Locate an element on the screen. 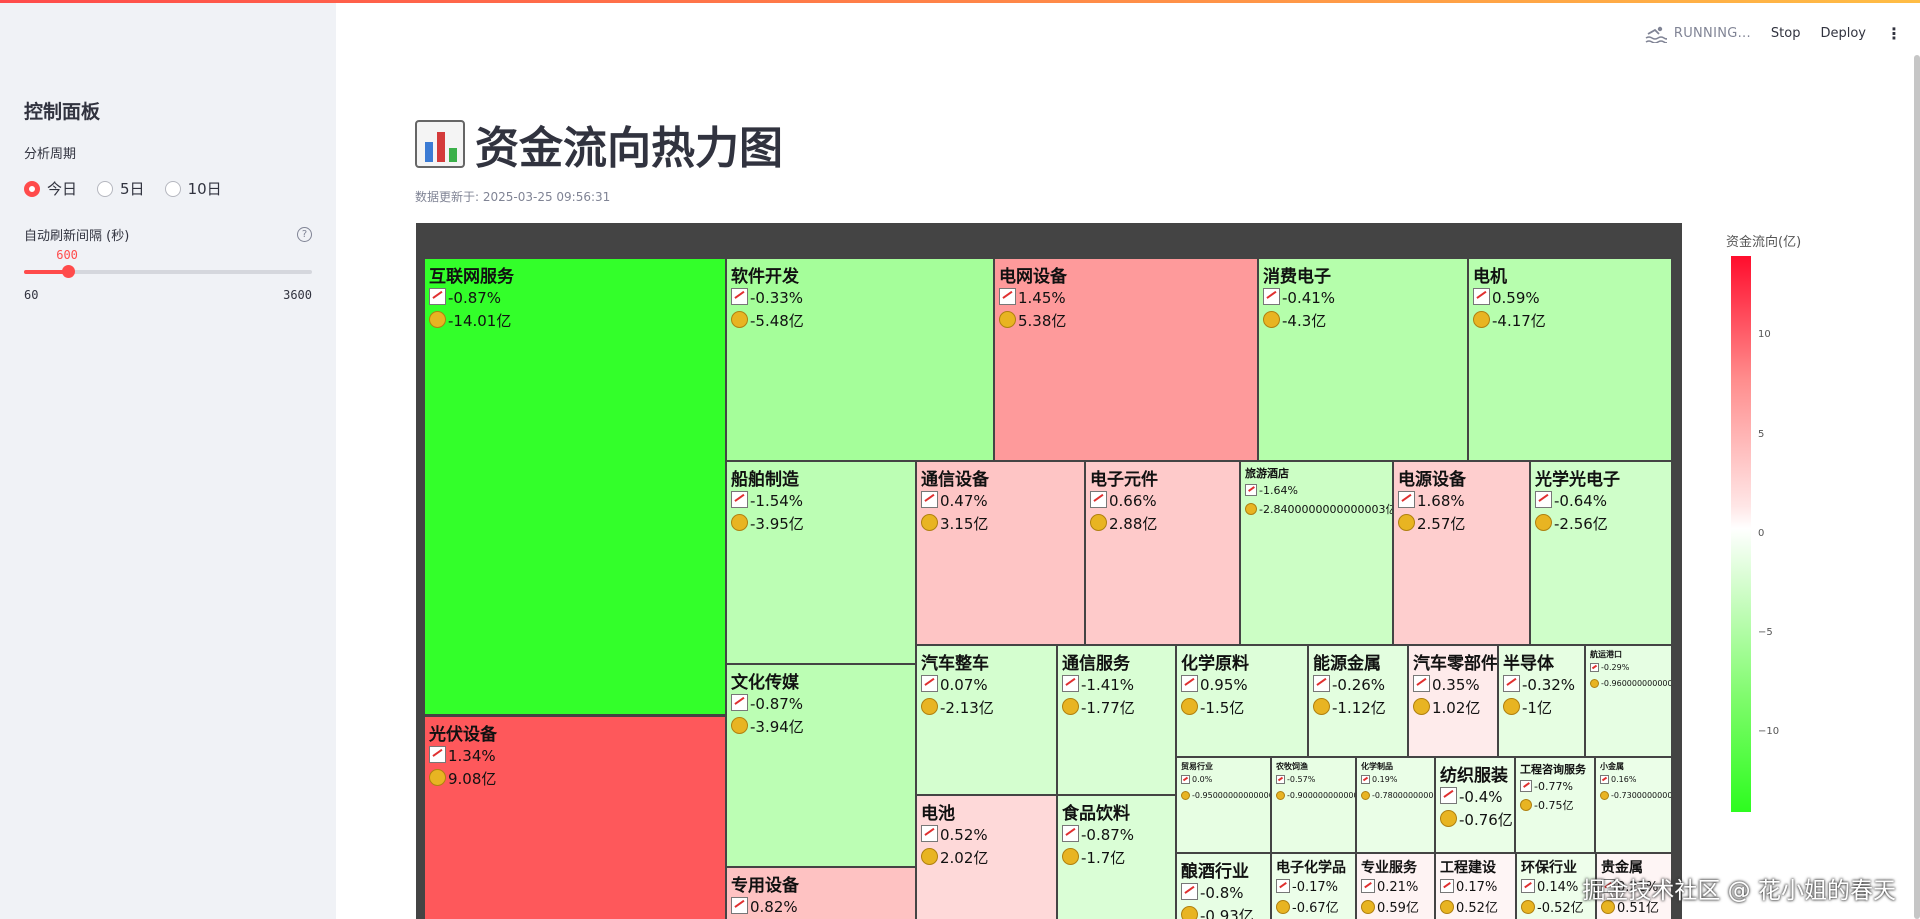 Image resolution: width=1920 pixels, height=919 pixels. tile-fund-flow: -1亿 is located at coordinates (1541, 708).